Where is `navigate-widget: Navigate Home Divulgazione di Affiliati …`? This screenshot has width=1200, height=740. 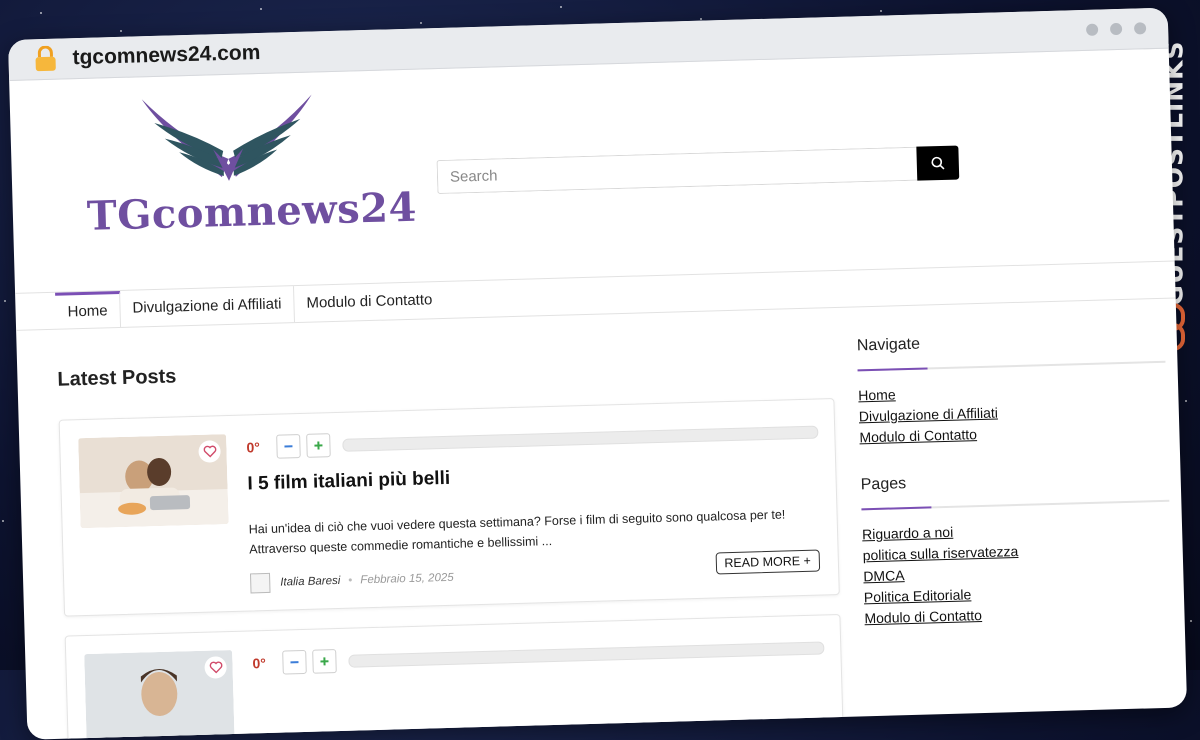 navigate-widget: Navigate Home Divulgazione di Affiliati … is located at coordinates (1013, 388).